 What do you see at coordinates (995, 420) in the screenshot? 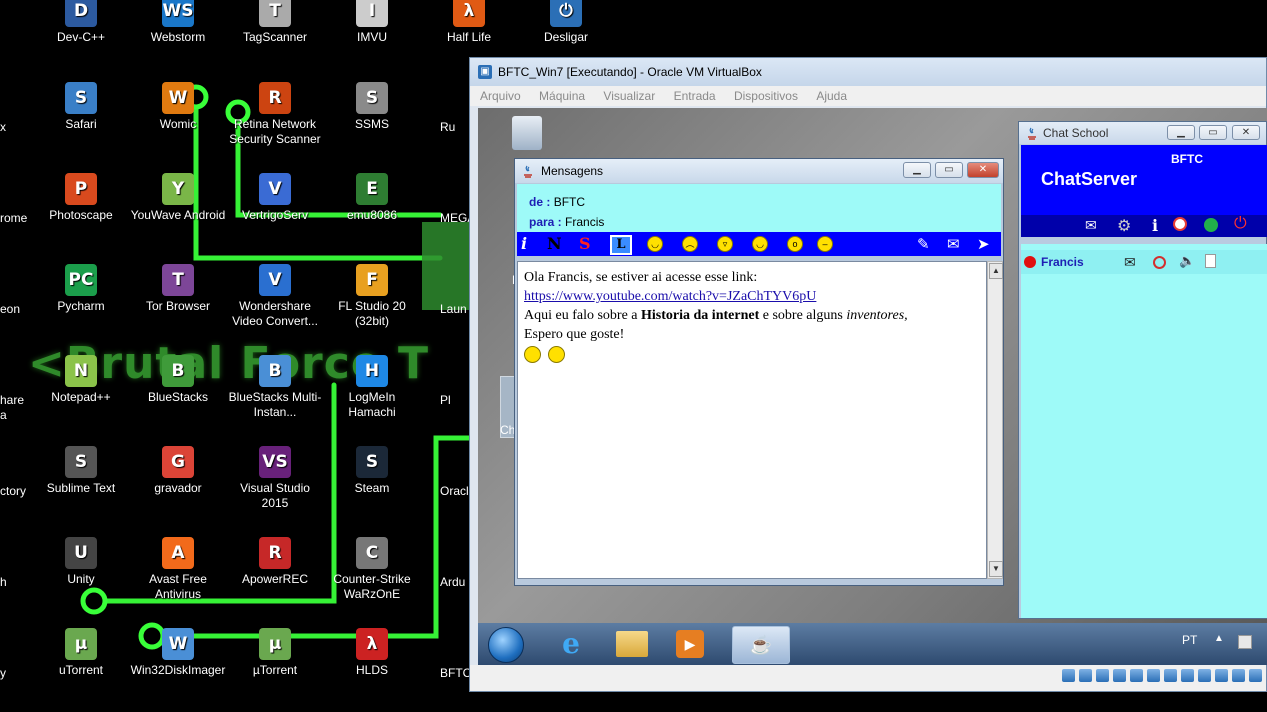
I see `message-scrollbar: ▲ ▼` at bounding box center [995, 420].